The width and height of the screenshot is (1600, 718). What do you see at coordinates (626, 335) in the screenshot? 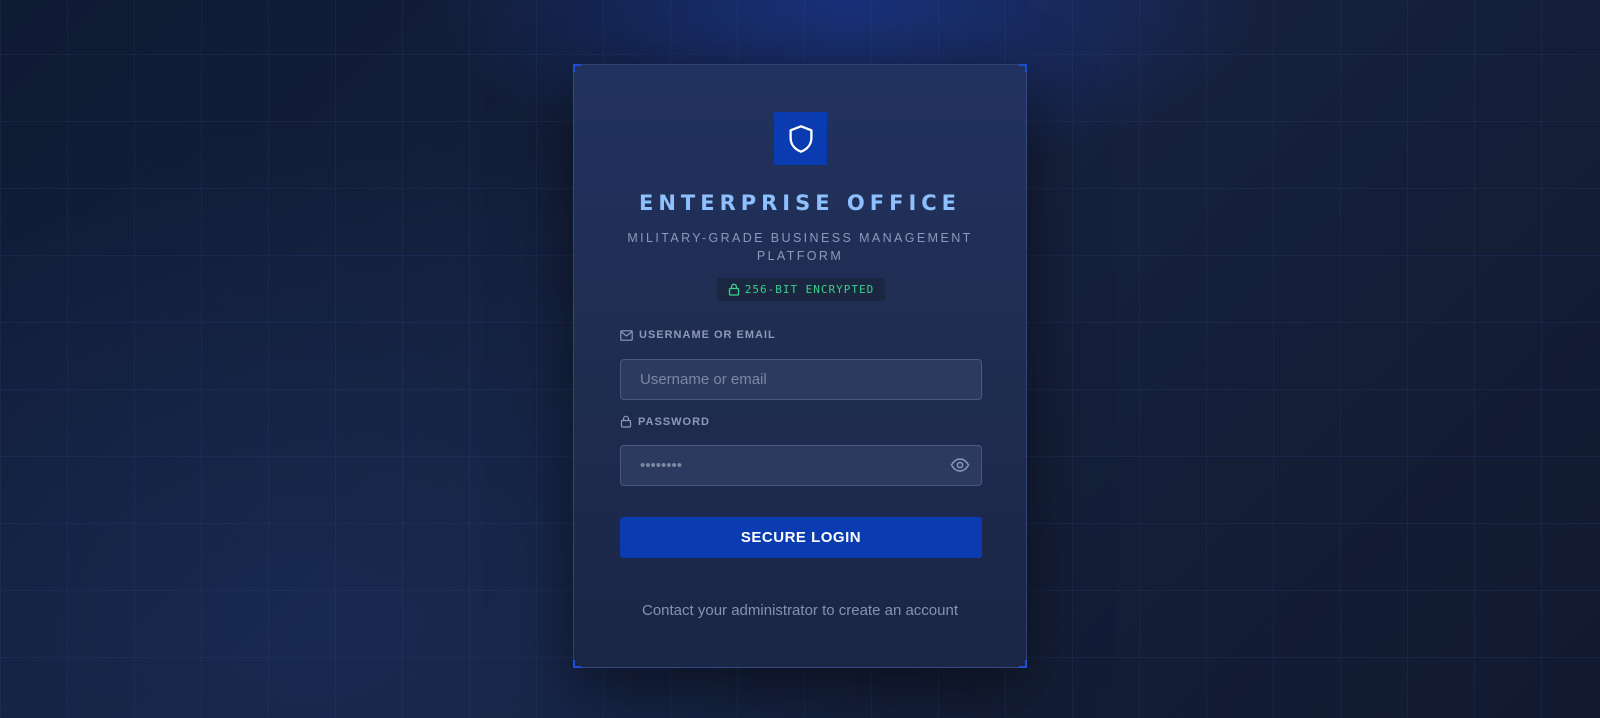
I see `mail-icon` at bounding box center [626, 335].